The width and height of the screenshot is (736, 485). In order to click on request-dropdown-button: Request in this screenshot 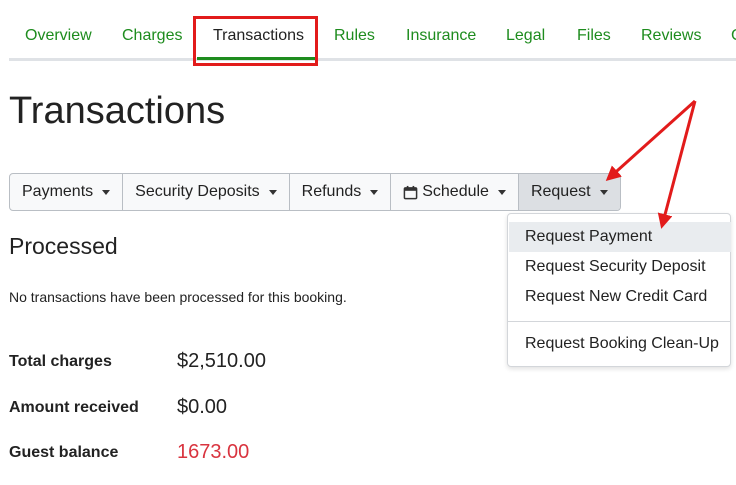, I will do `click(569, 192)`.